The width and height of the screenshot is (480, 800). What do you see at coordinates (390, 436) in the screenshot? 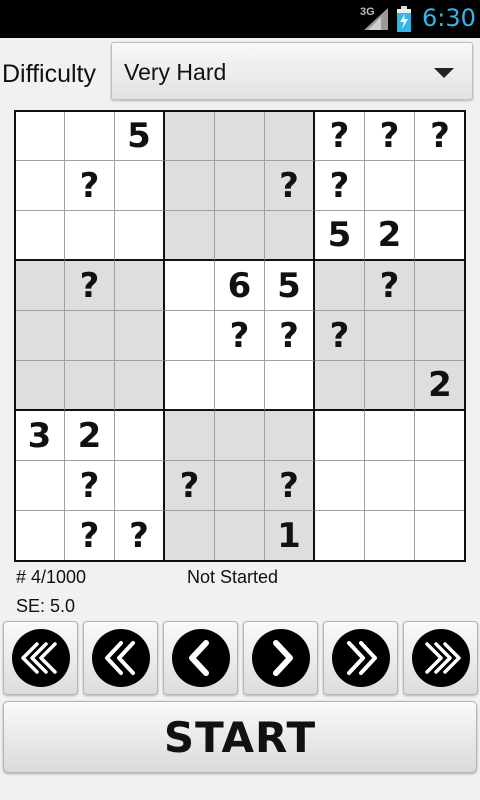
I see `sudoku-cell-r7c8` at bounding box center [390, 436].